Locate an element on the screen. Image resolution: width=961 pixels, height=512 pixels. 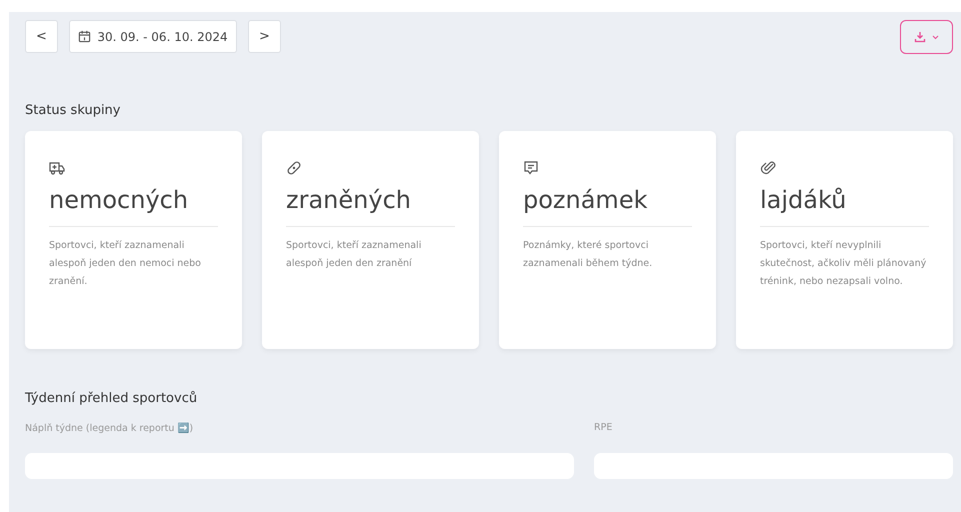
field-label: Náplň týdne (legenda k reportu ➡) is located at coordinates (109, 428).